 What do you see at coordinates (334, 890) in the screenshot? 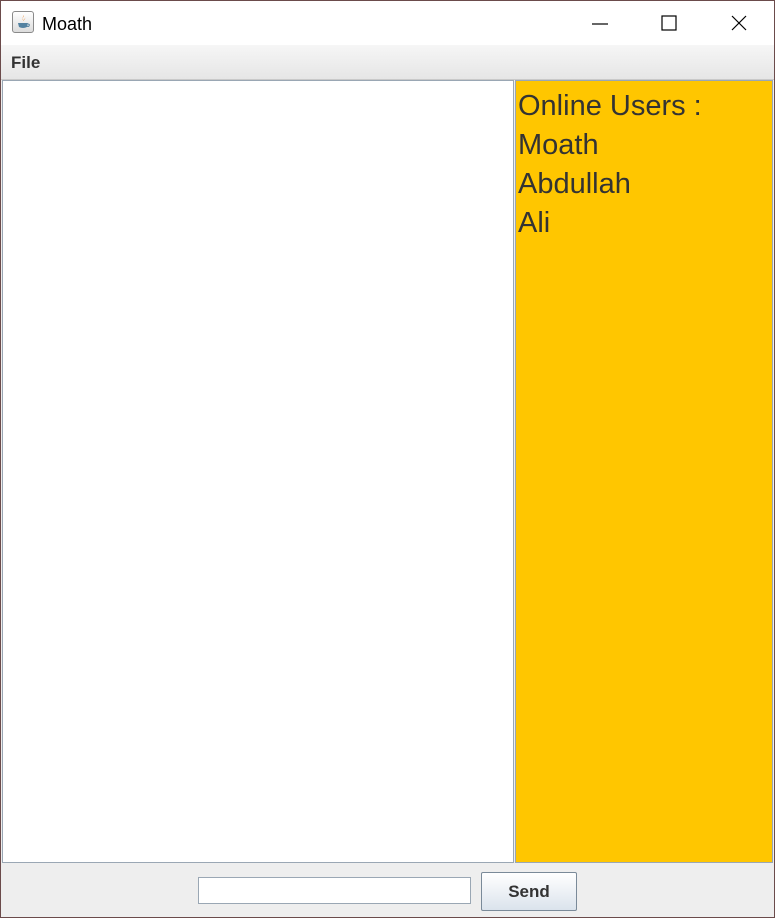
I see `message-input` at bounding box center [334, 890].